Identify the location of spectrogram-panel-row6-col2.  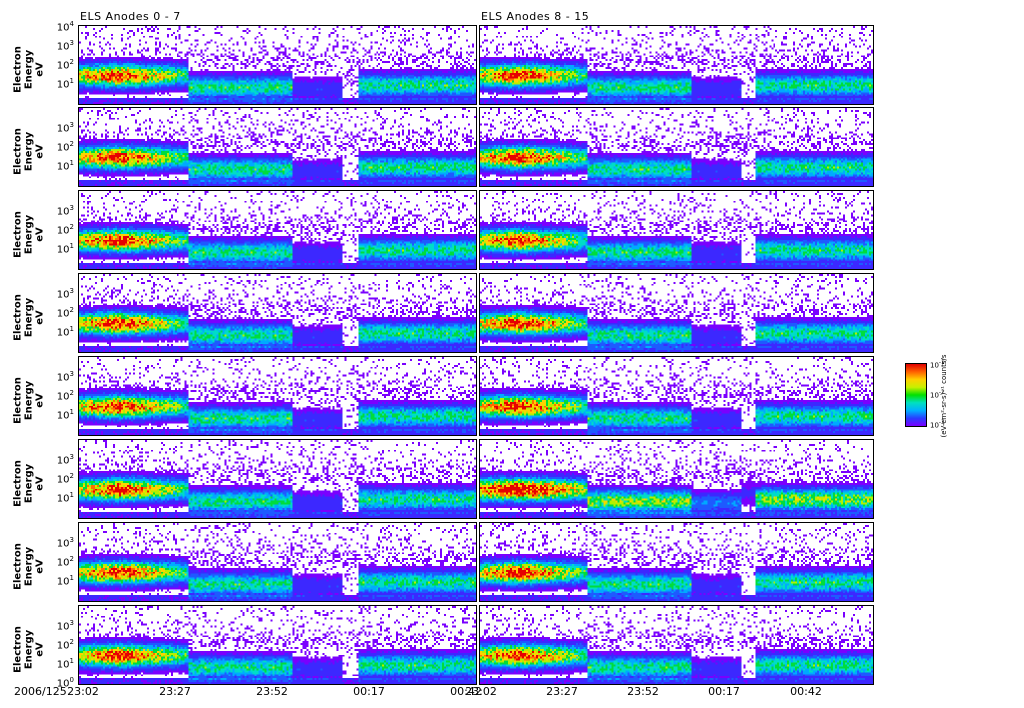
(676, 479).